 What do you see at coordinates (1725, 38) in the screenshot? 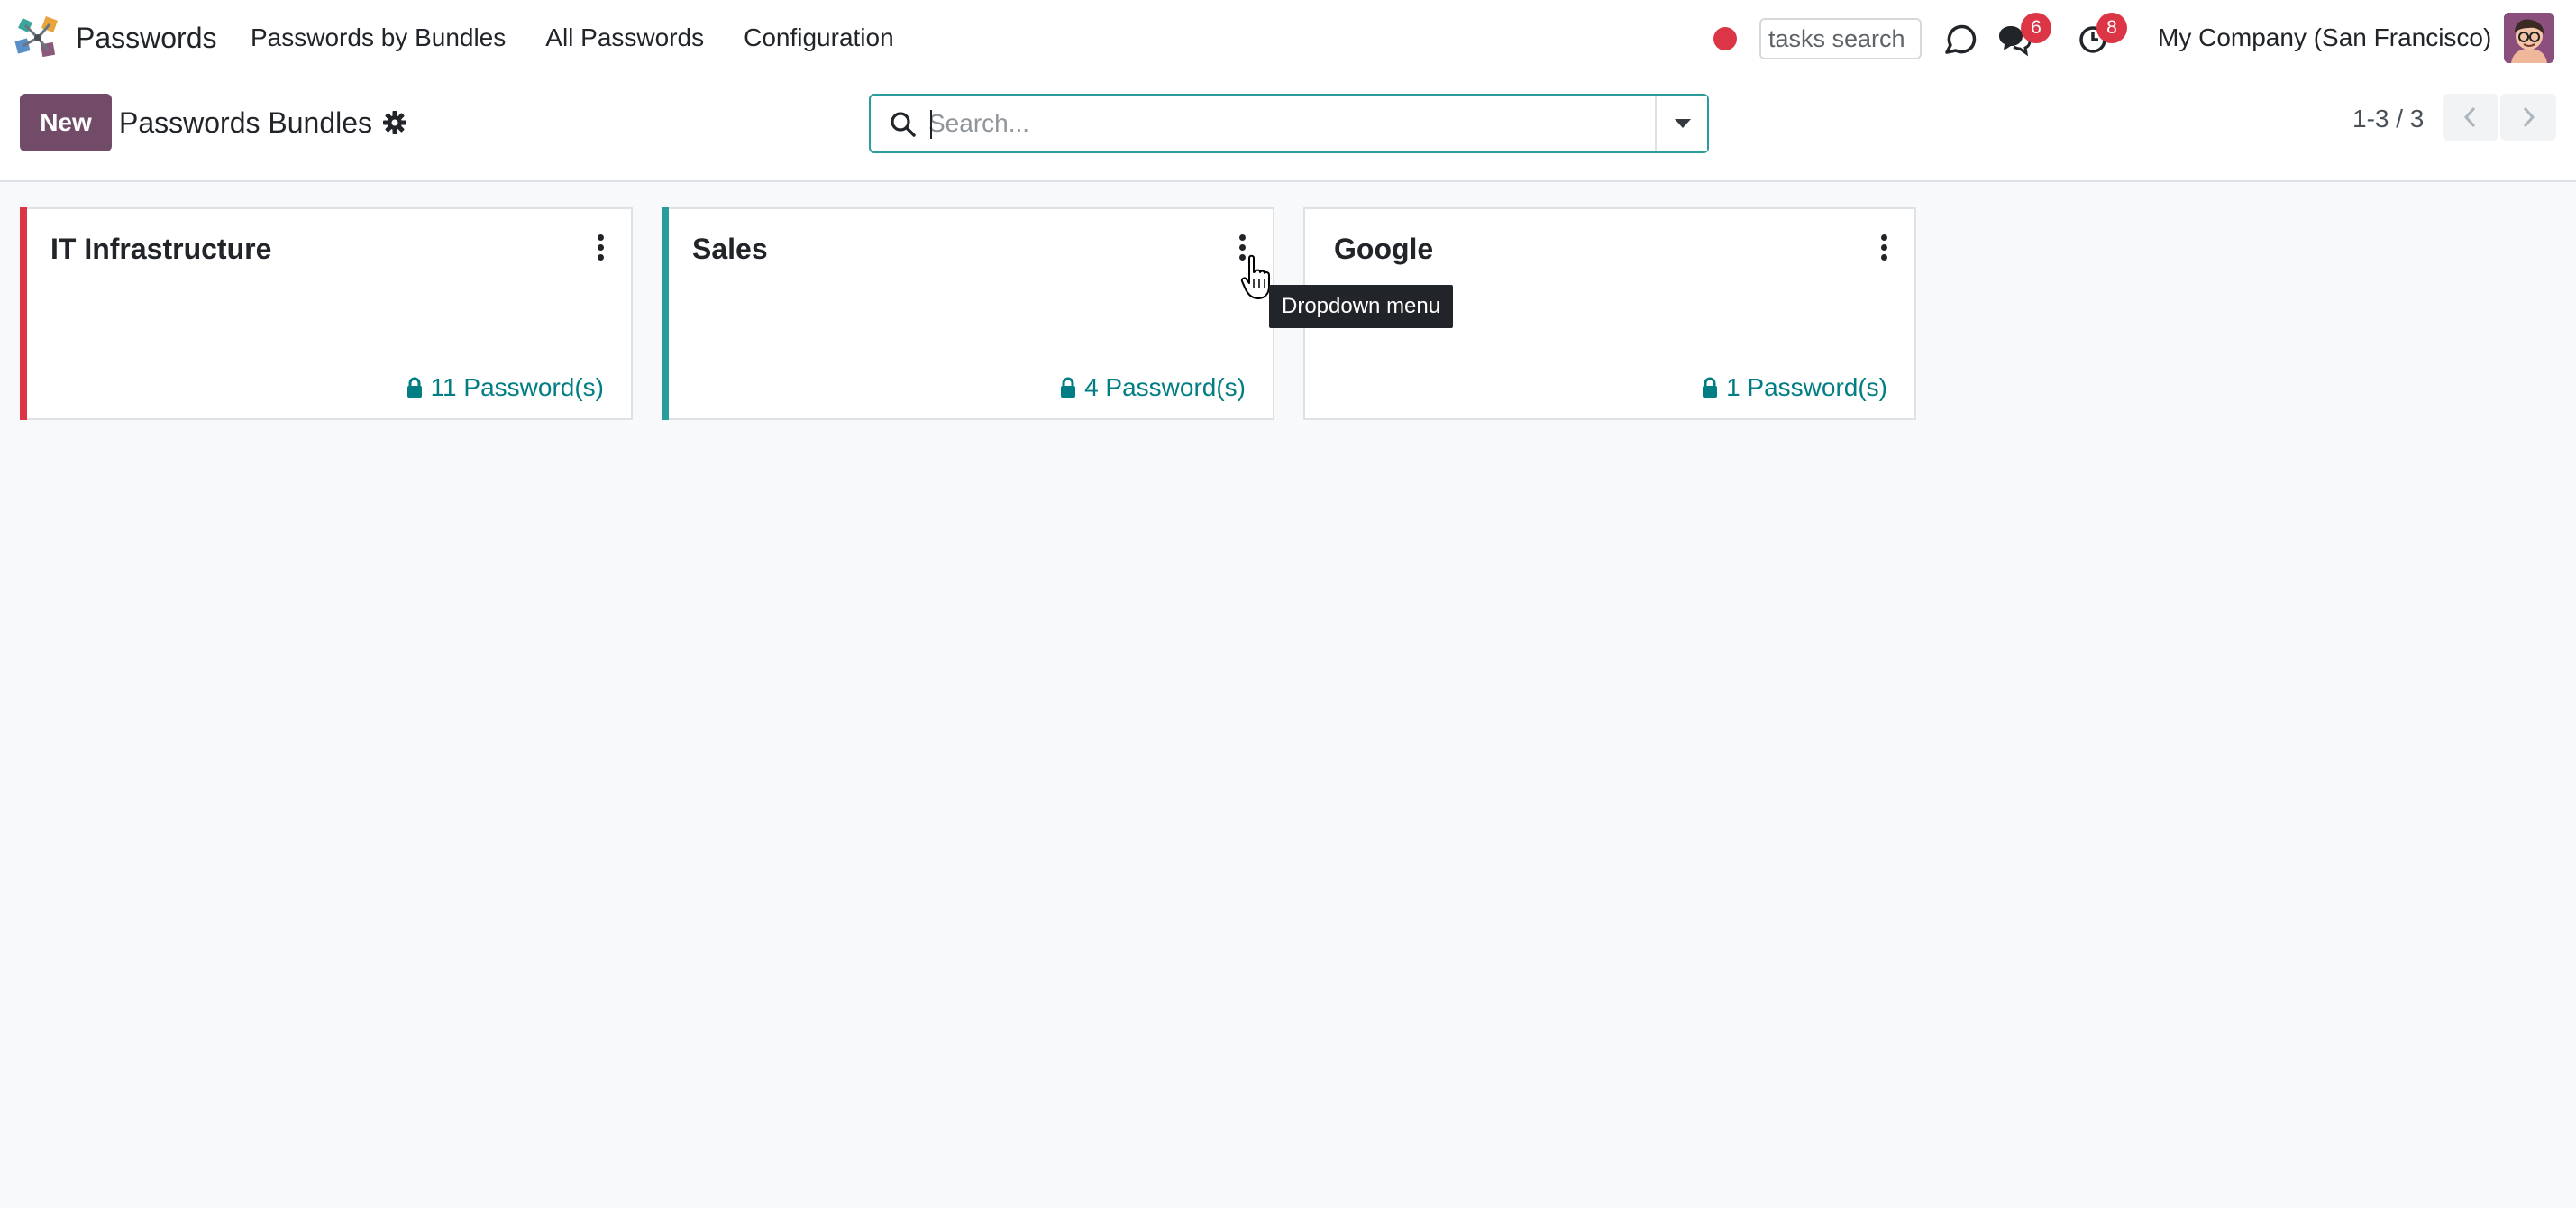
I see `record-dot-icon` at bounding box center [1725, 38].